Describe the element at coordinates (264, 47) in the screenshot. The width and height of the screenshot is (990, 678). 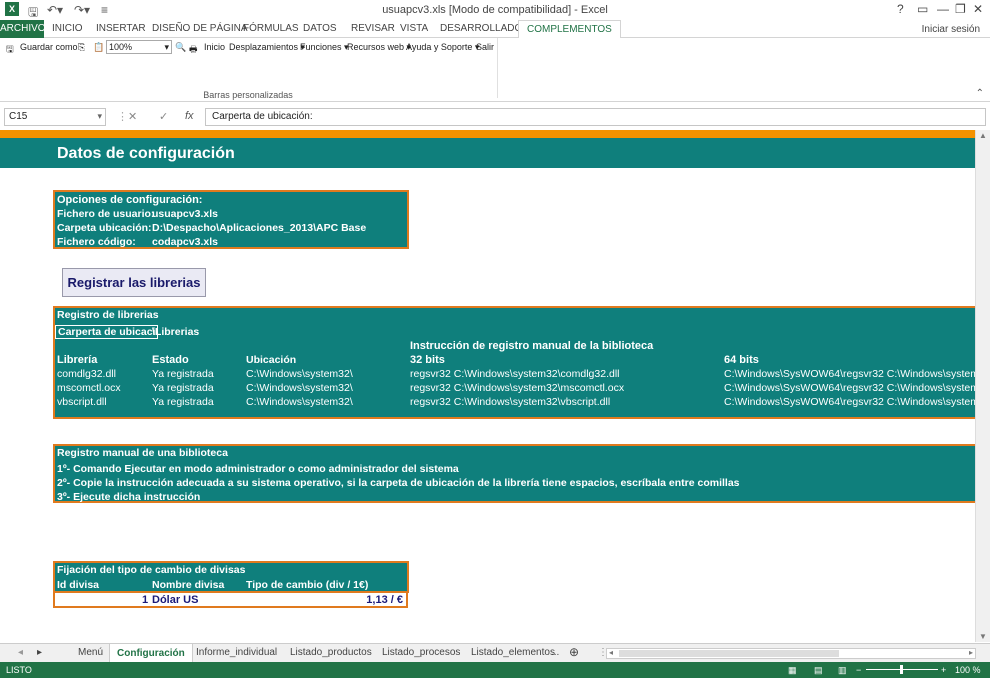
I see `desplazamientos-label: Desplazamientos` at that location.